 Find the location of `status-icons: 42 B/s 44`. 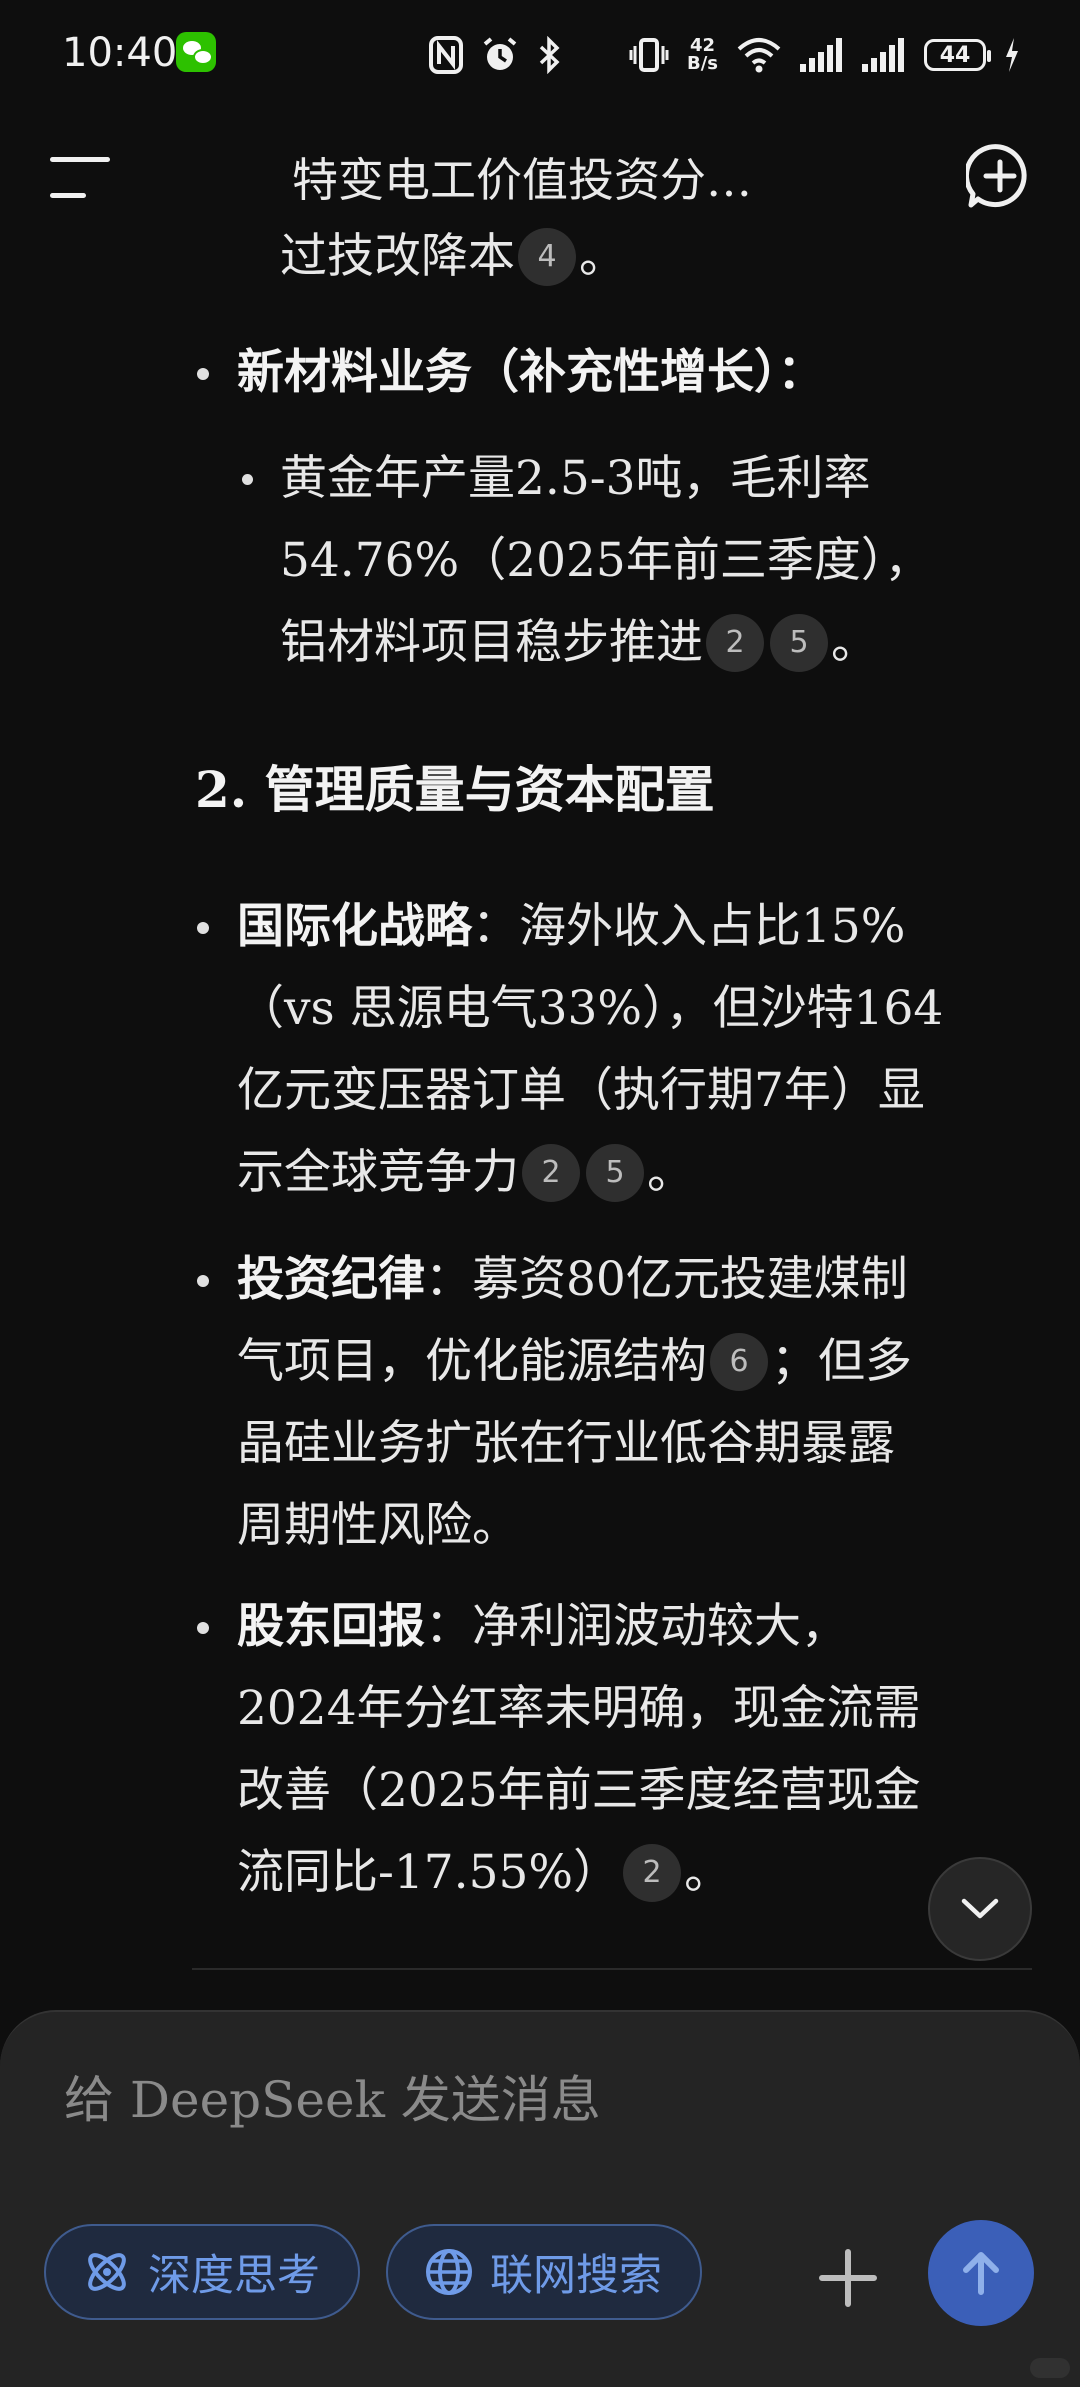

status-icons: 42 B/s 44 is located at coordinates (724, 55).